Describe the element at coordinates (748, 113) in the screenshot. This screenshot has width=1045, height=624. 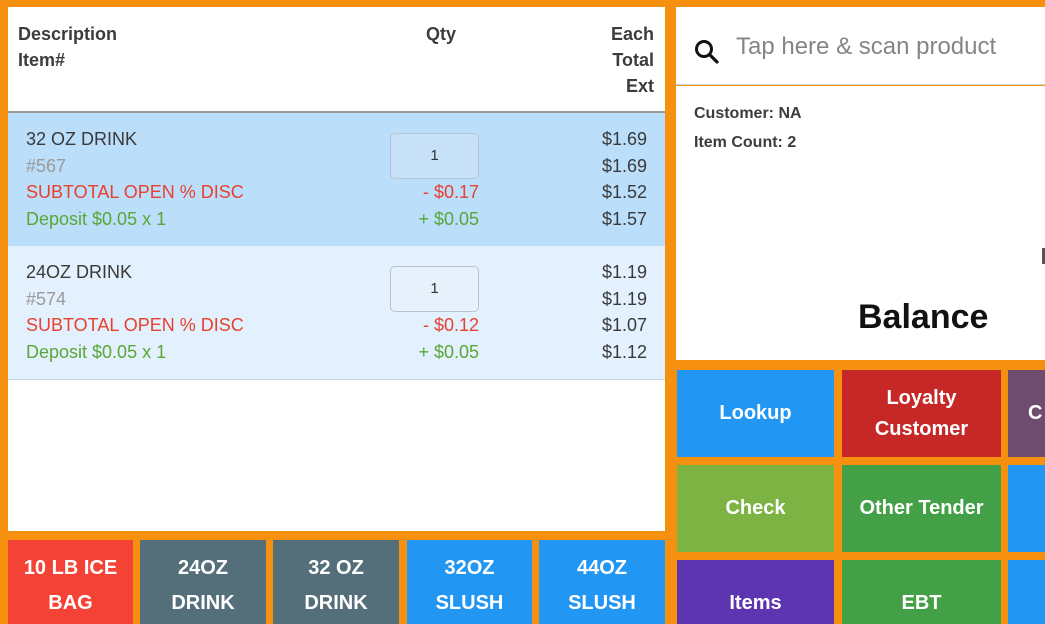
I see `customer-label: Customer: NA` at that location.